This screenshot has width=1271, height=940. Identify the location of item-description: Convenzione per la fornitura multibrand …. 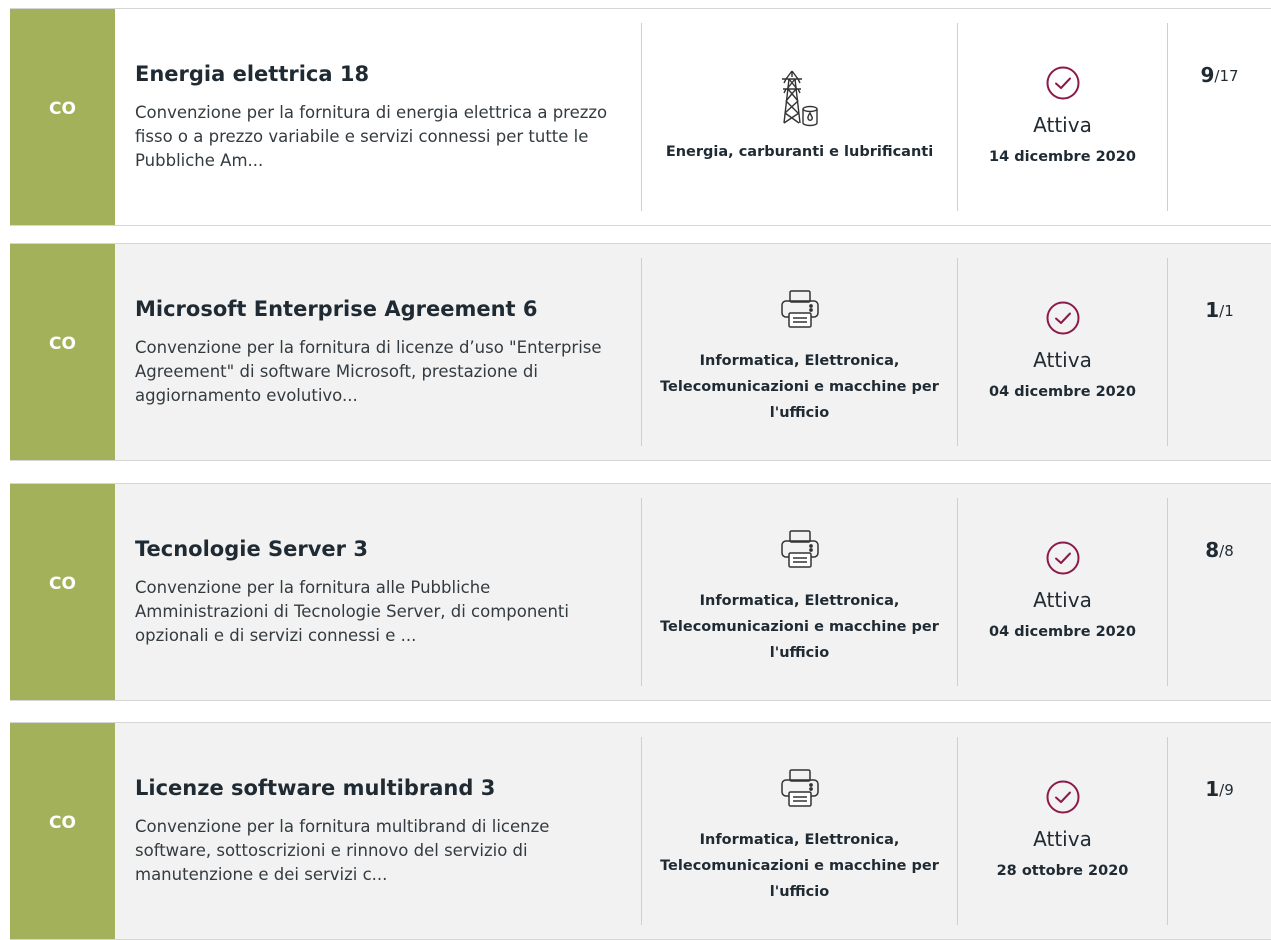
(342, 850).